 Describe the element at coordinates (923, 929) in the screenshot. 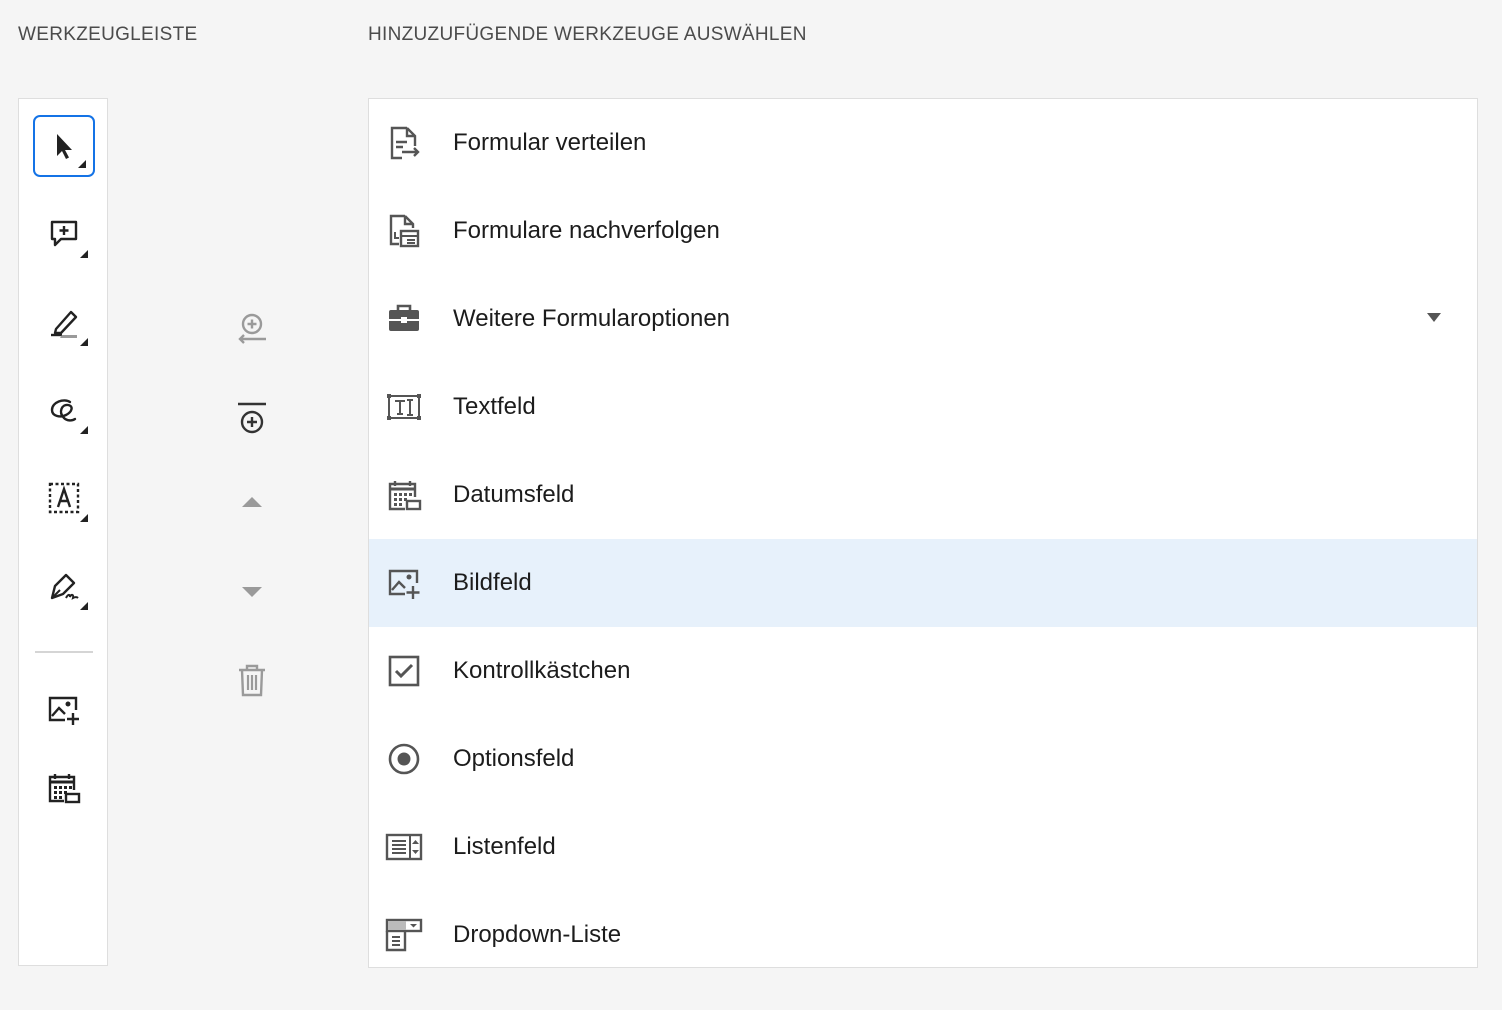

I see `tool-list-item: Dropdown-Liste` at that location.